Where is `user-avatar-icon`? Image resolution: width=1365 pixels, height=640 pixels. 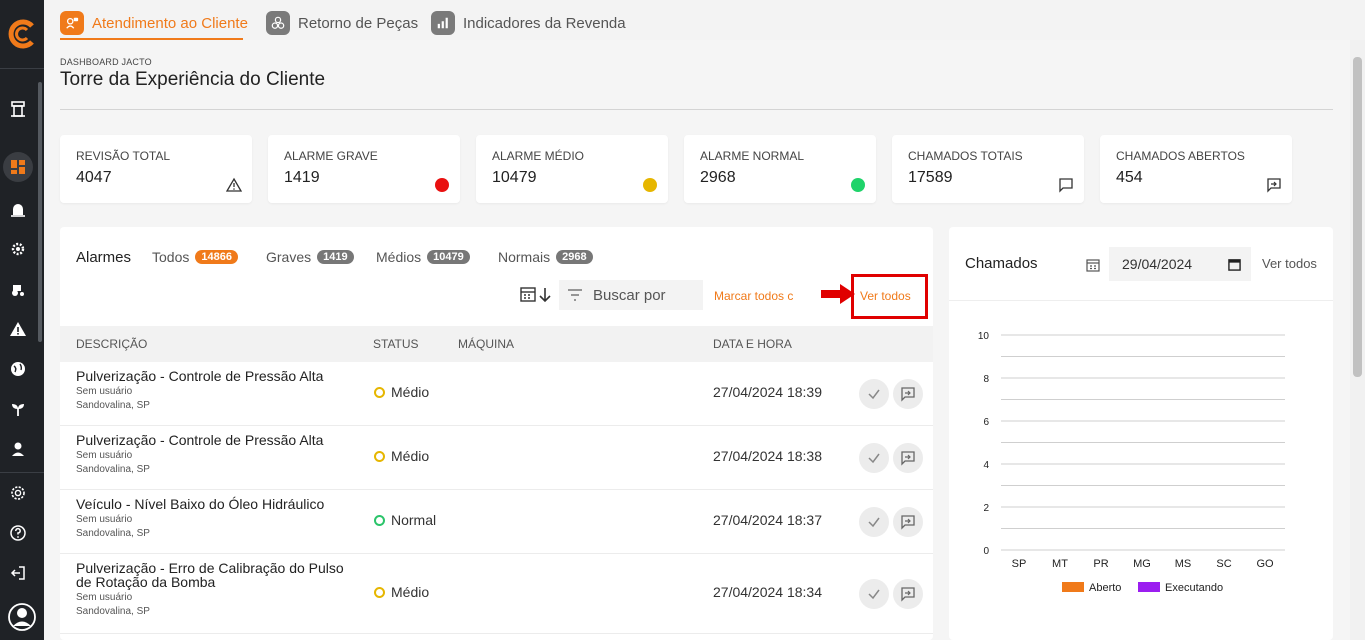 user-avatar-icon is located at coordinates (22, 617).